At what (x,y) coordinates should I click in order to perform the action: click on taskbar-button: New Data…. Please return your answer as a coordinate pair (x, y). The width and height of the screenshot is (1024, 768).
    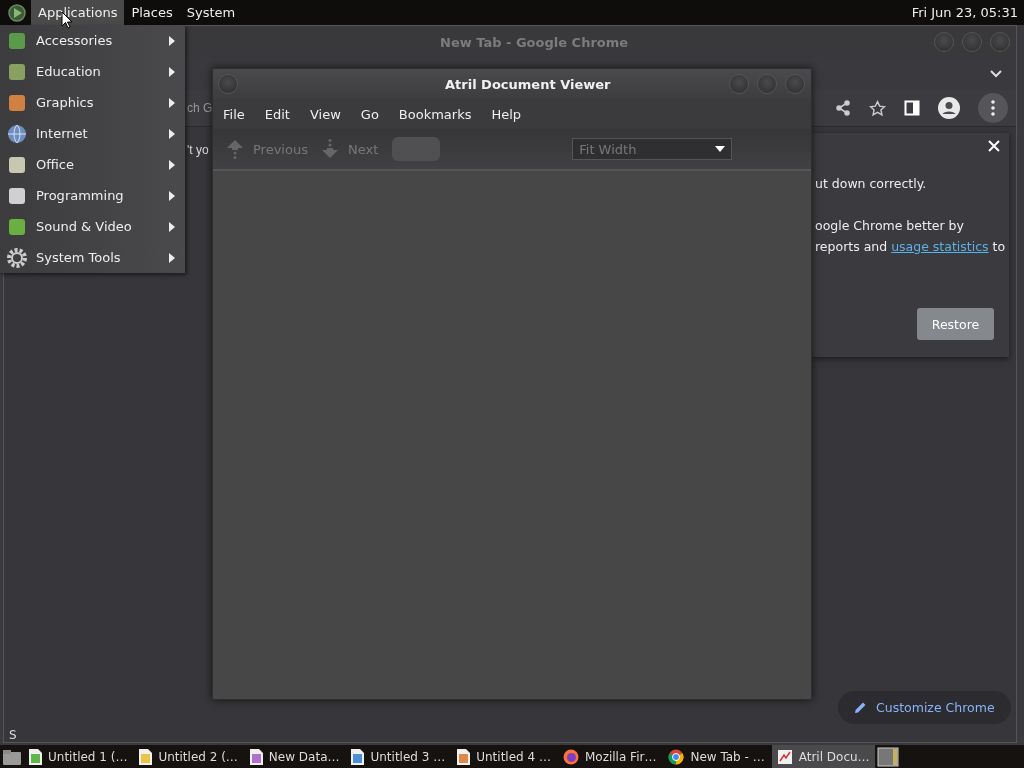
    Looking at the image, I should click on (294, 756).